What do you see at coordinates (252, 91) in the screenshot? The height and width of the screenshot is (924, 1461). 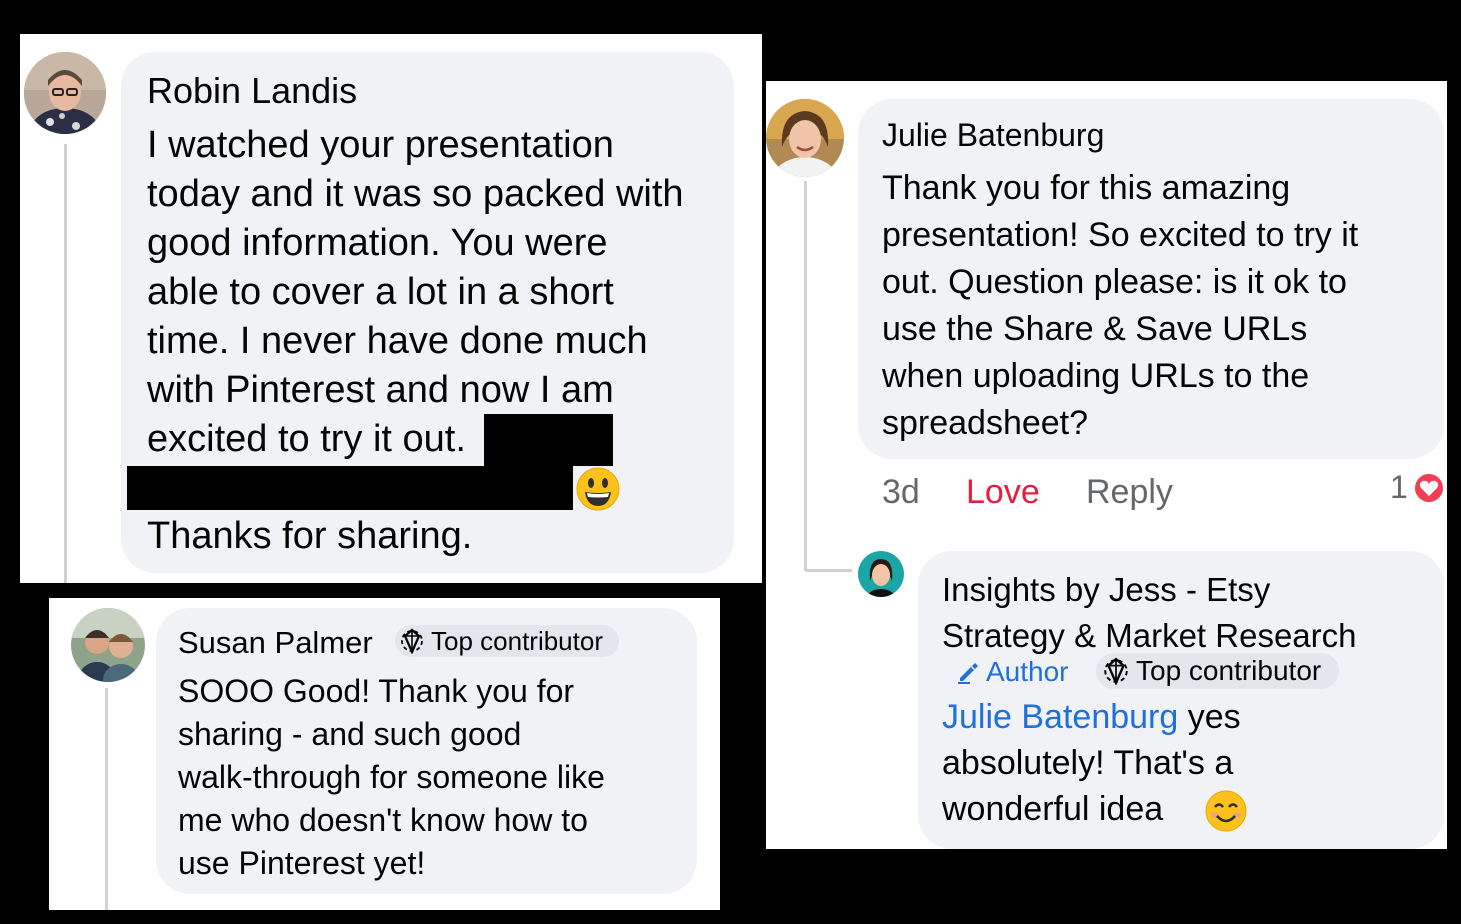 I see `commenter-name: Robin Landis` at bounding box center [252, 91].